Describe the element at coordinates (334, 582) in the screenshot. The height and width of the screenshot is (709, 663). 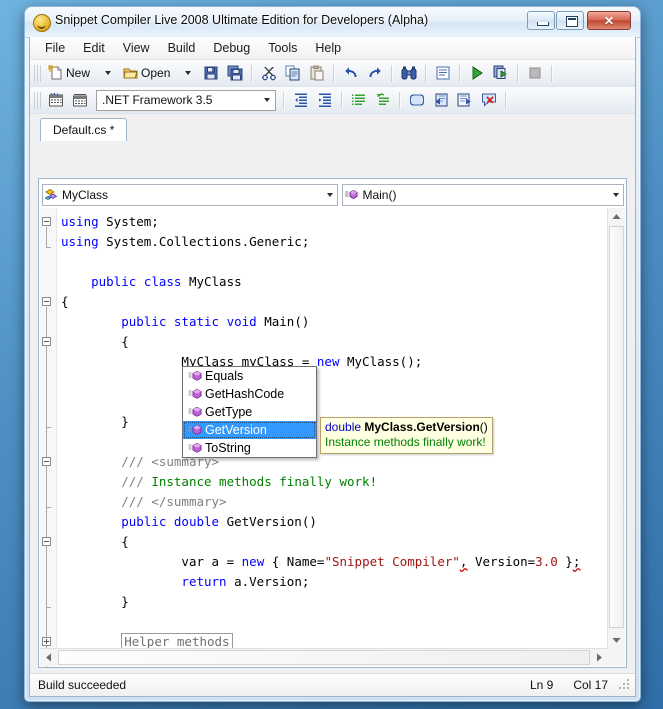
I see `code-line: return a.Version;` at that location.